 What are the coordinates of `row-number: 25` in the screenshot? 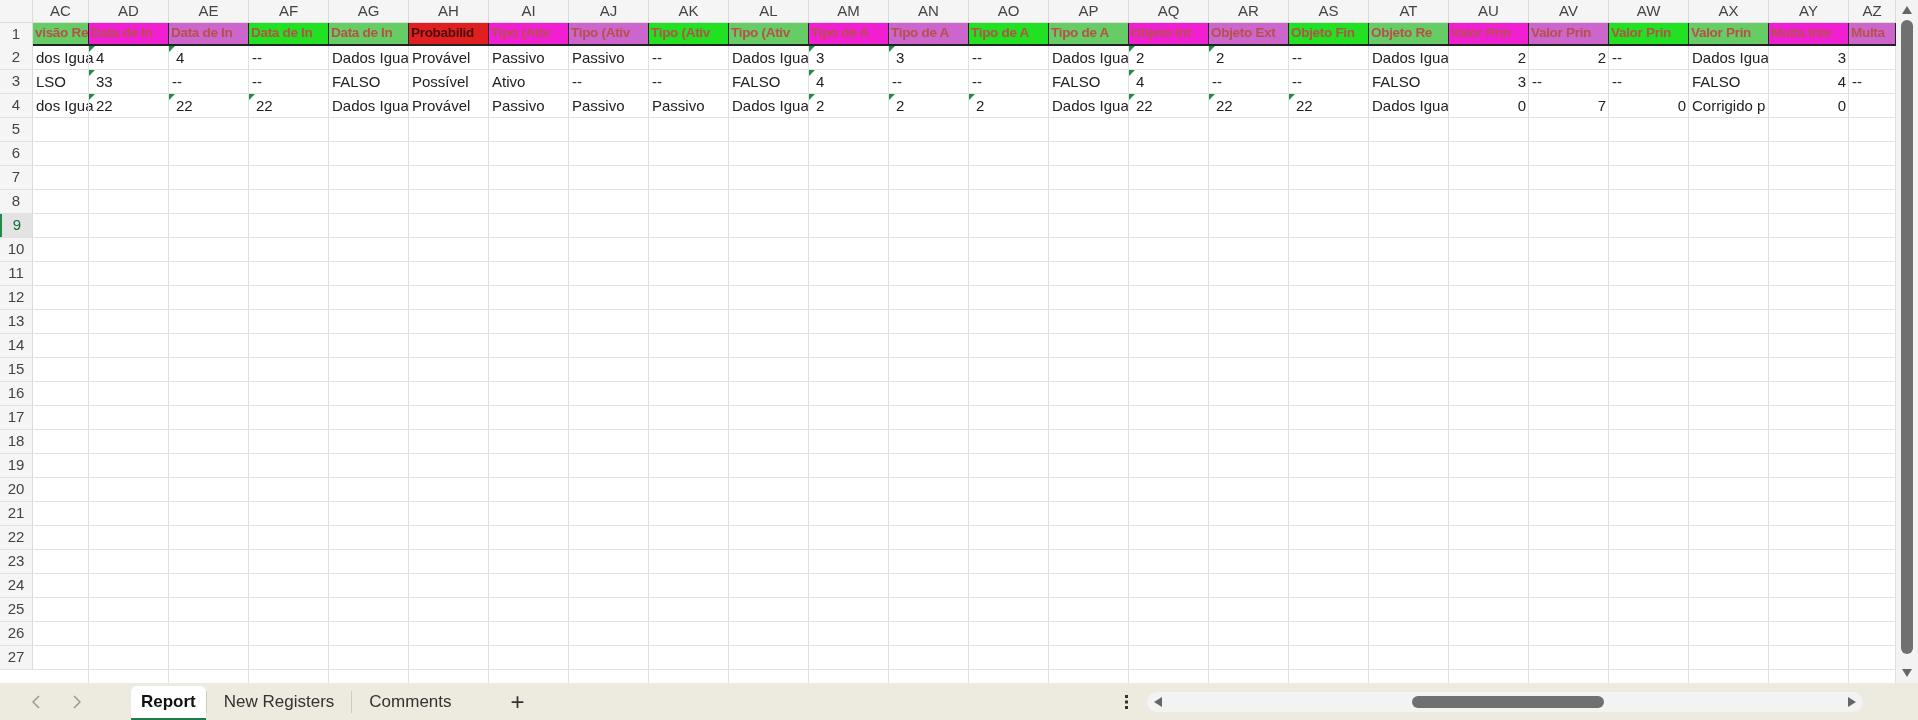 It's located at (16, 609).